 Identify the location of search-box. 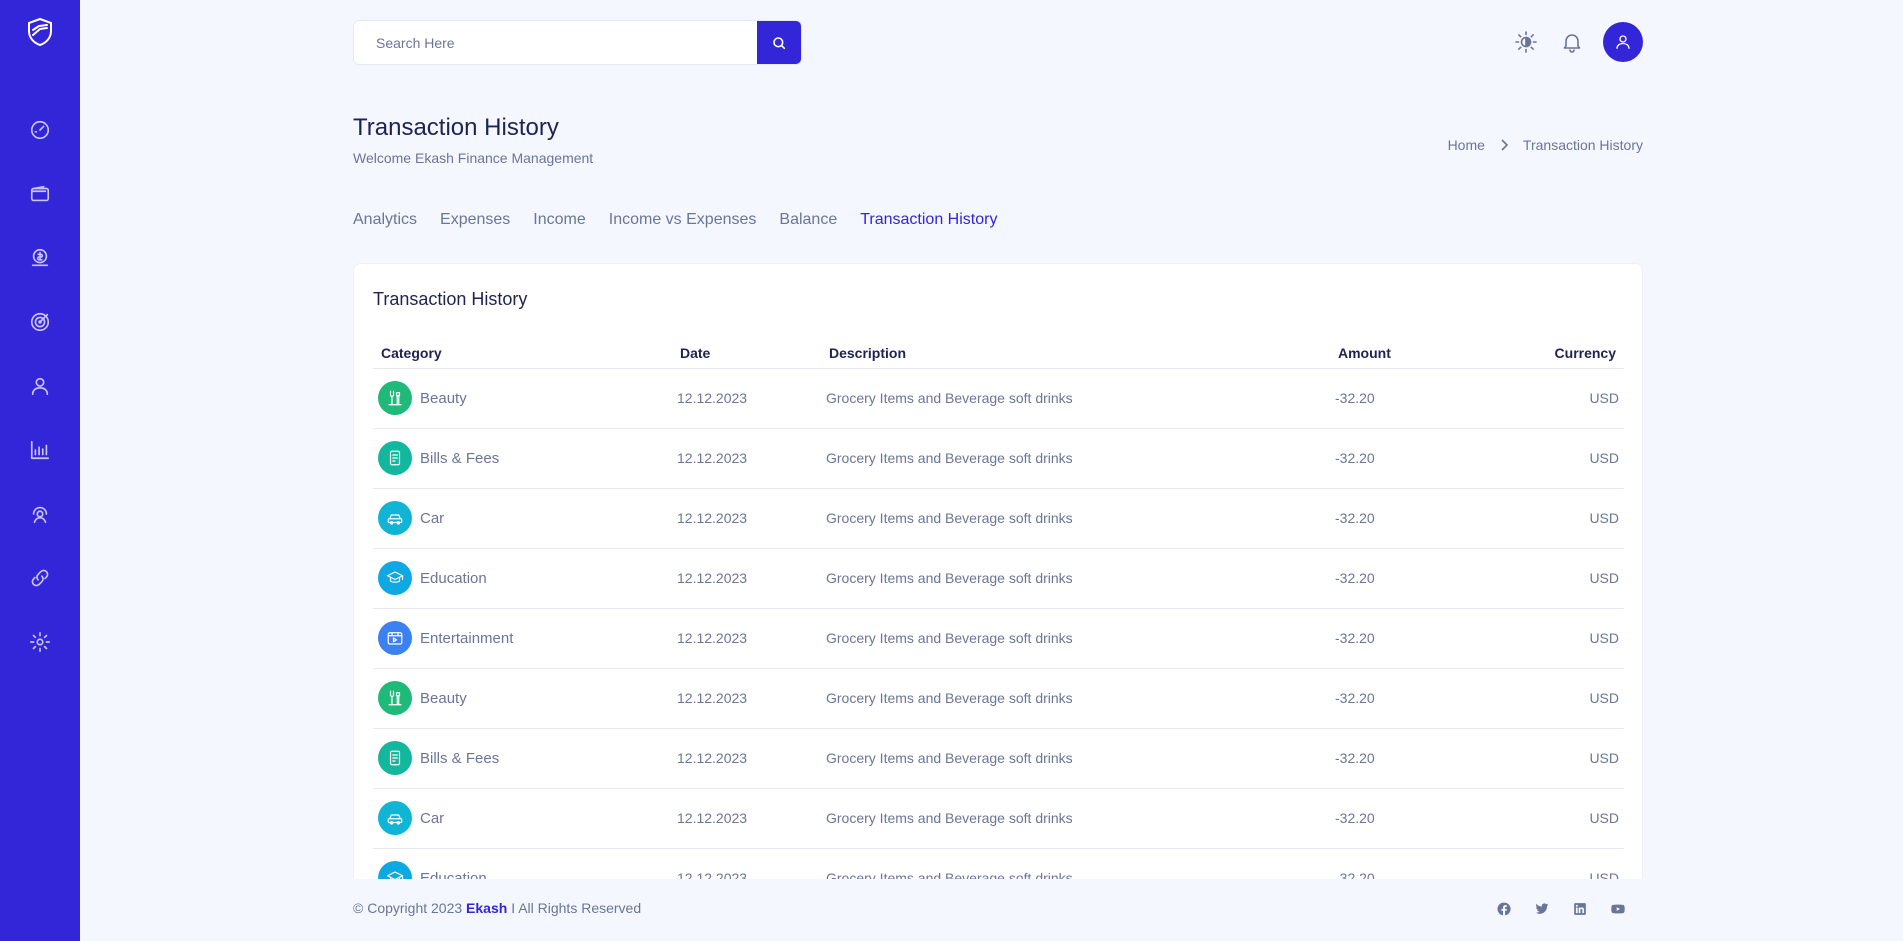
(577, 42).